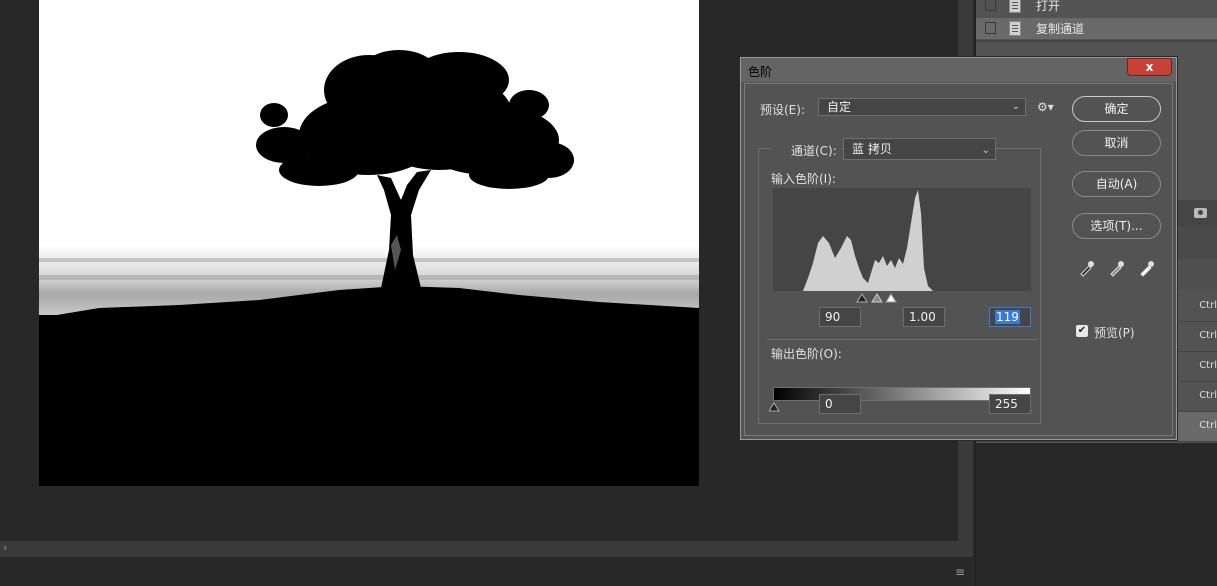 Image resolution: width=1217 pixels, height=586 pixels. I want to click on input-white-field: 119, so click(1010, 317).